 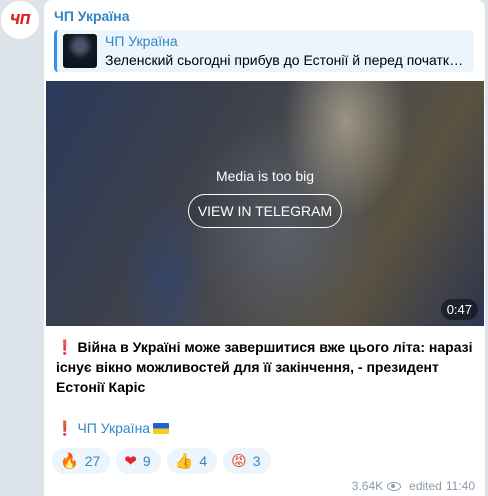 I want to click on reaction-angry: 😡 3, so click(x=247, y=461).